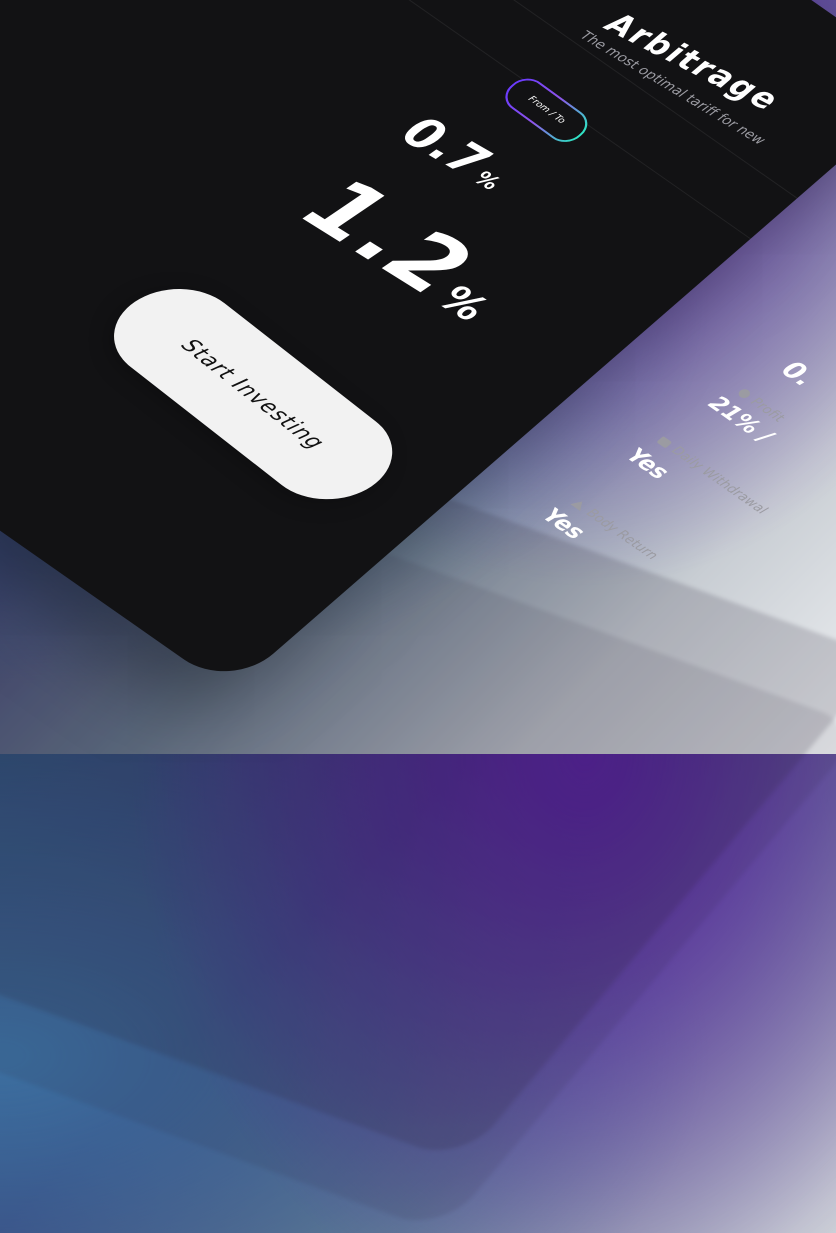 This screenshot has height=1233, width=836. I want to click on partial-stat-value: 0., so click(797, 374).